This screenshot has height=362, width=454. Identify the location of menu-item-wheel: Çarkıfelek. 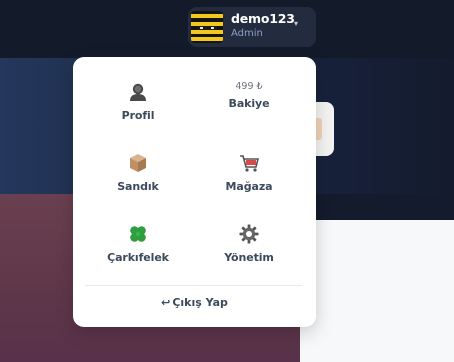
(138, 251).